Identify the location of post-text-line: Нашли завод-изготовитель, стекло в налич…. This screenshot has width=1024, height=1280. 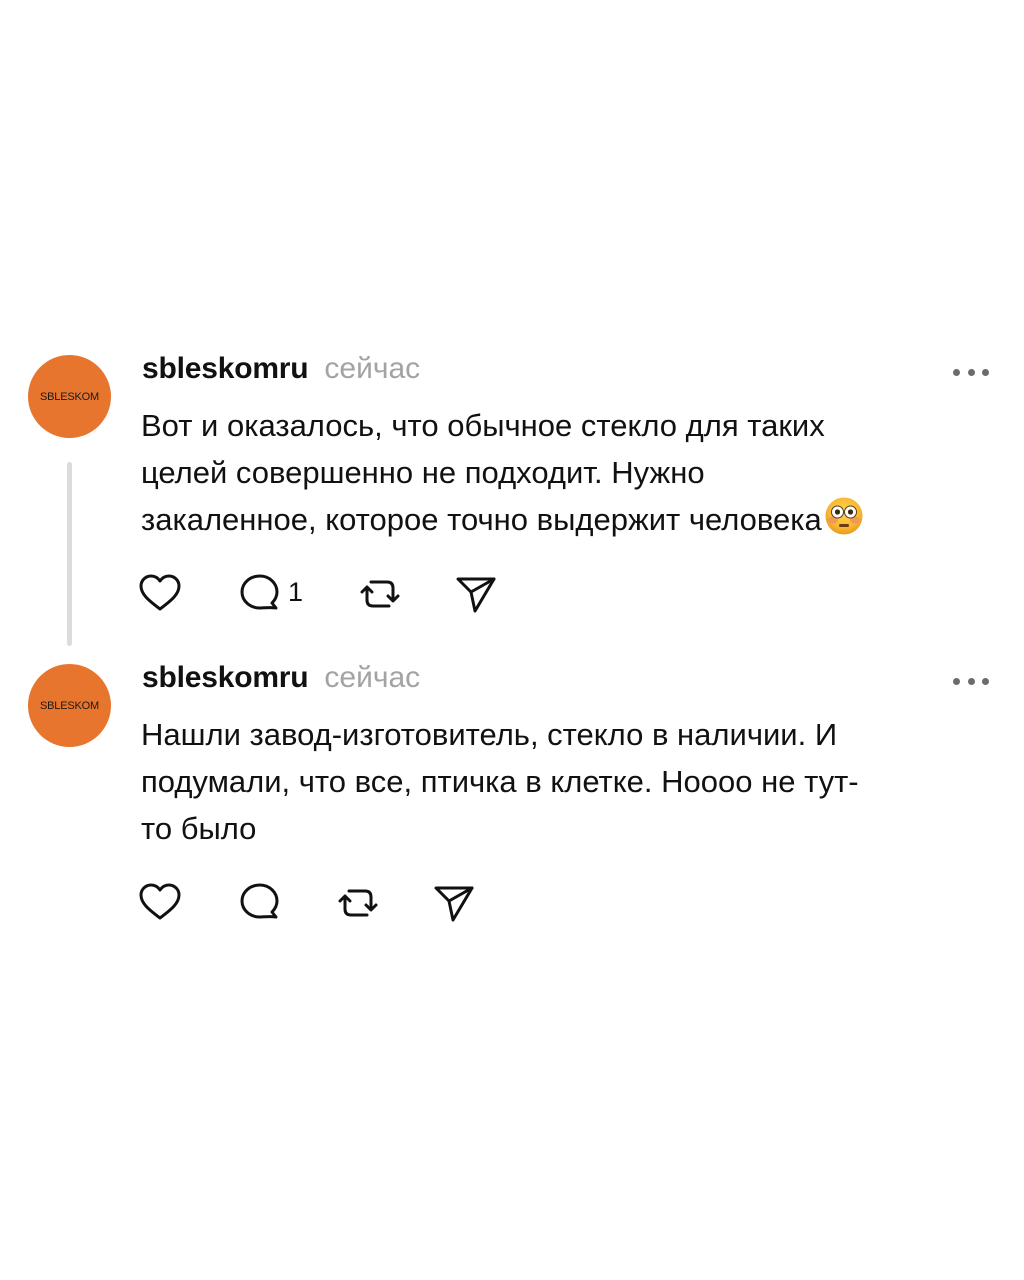
(489, 734).